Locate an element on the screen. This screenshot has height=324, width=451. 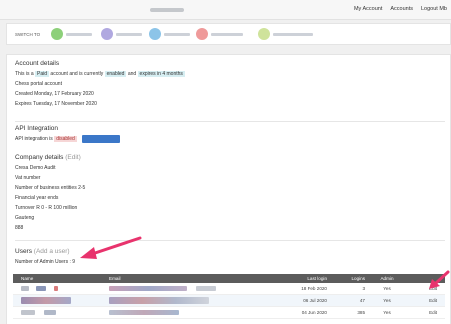
switch-users is located at coordinates (121, 34).